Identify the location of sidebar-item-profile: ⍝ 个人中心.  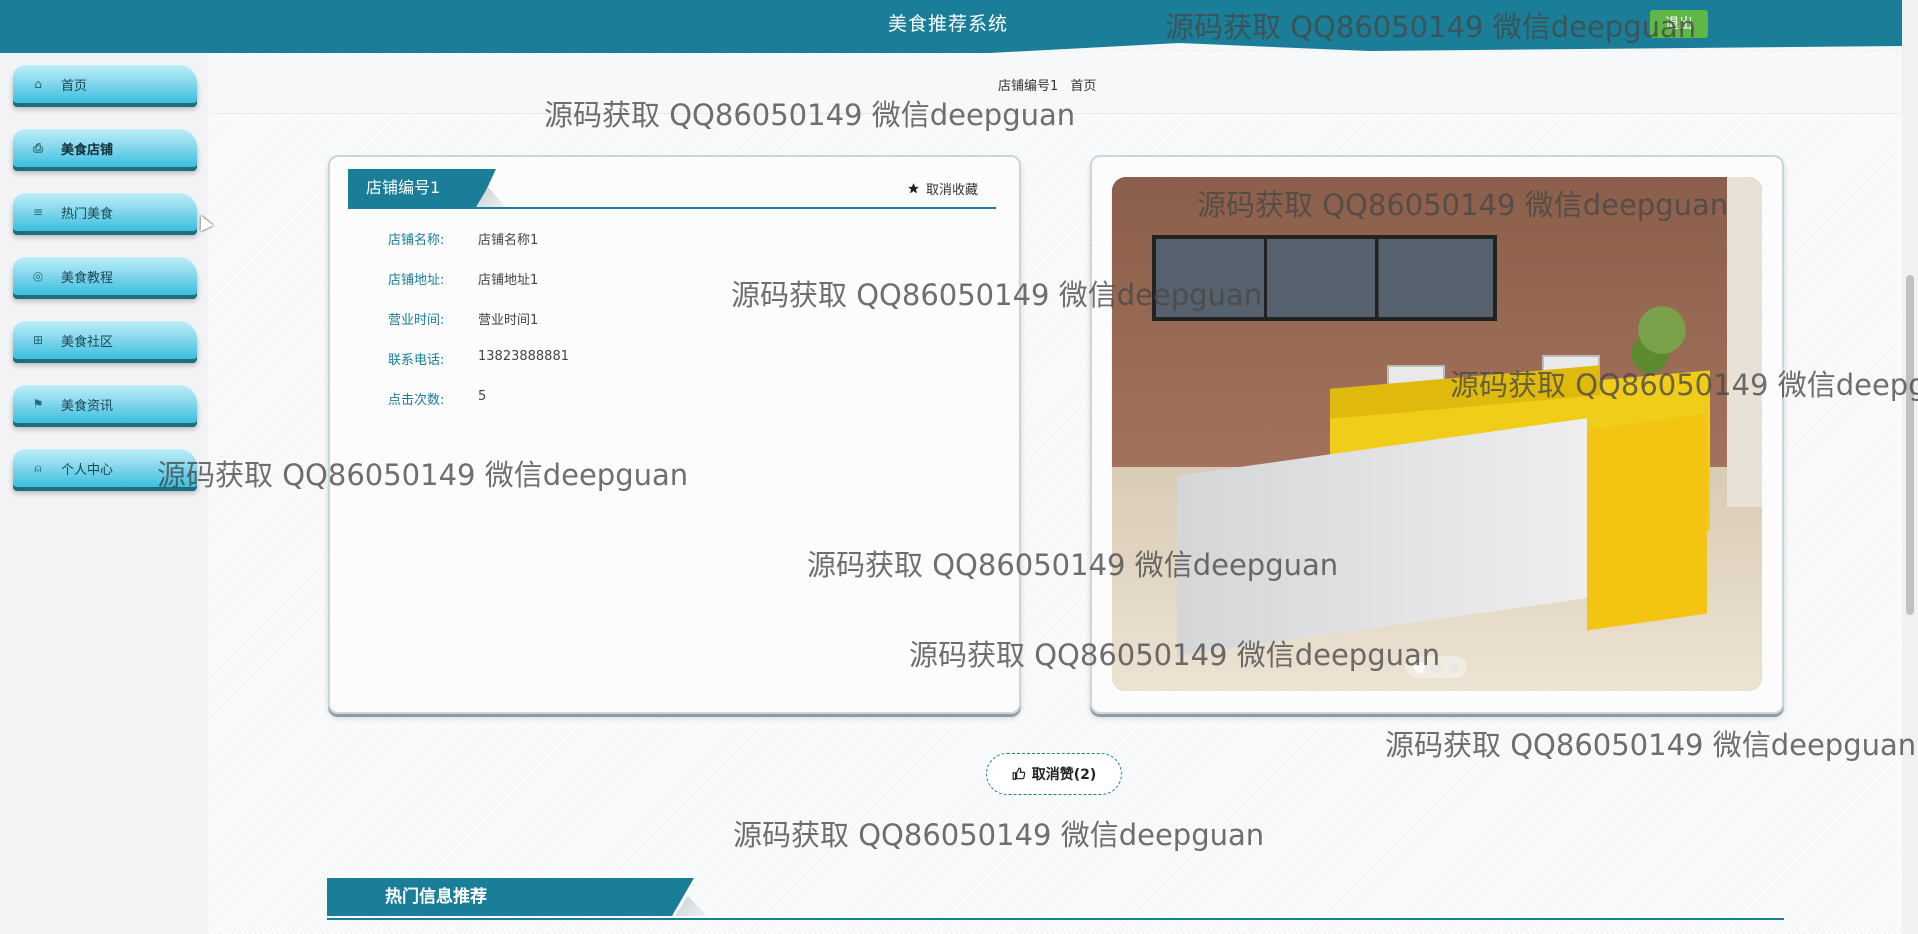
(105, 468).